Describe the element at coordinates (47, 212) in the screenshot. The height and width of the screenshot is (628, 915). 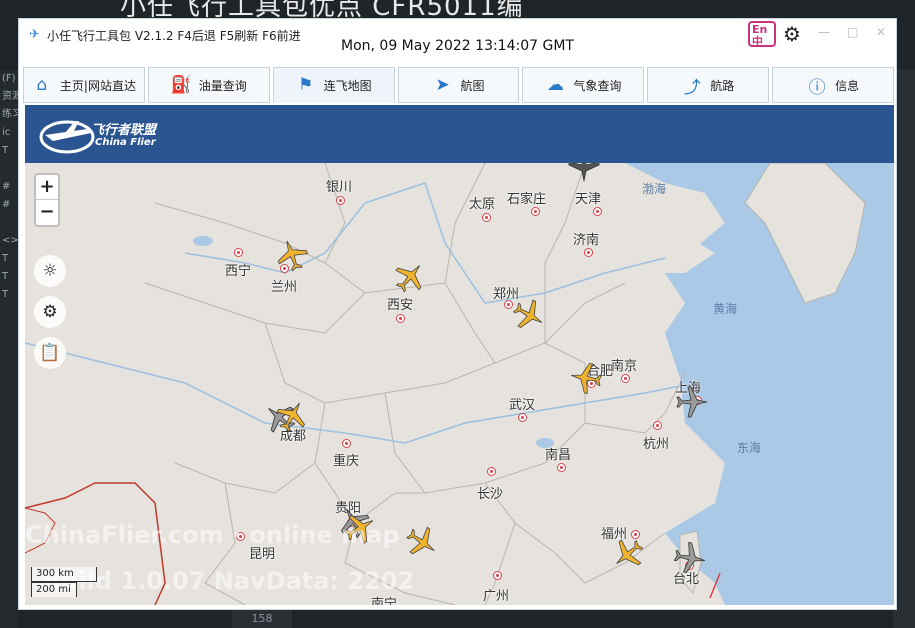
I see `zoom-out-button: −` at that location.